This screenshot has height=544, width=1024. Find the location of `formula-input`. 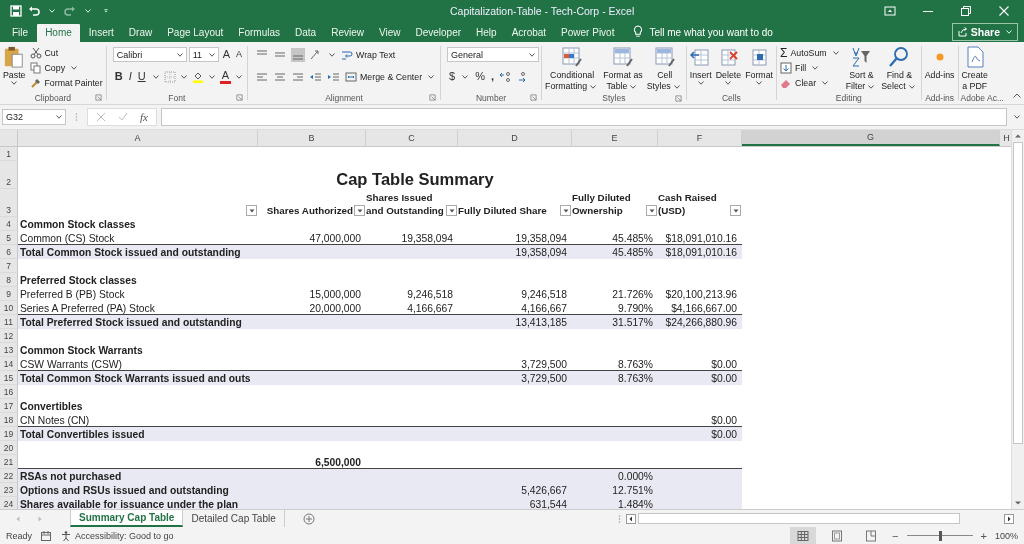

formula-input is located at coordinates (583, 117).